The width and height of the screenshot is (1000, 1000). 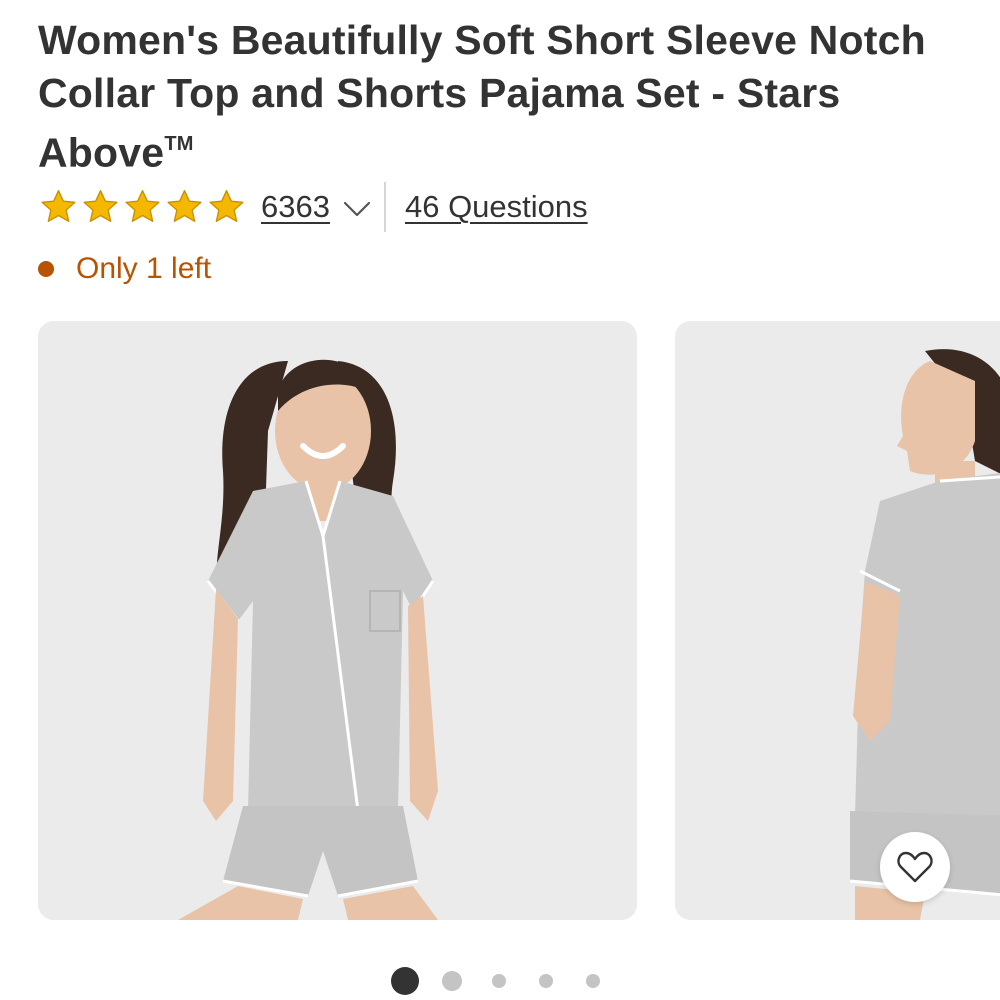 What do you see at coordinates (295, 207) in the screenshot?
I see `rating-count-link: 6363` at bounding box center [295, 207].